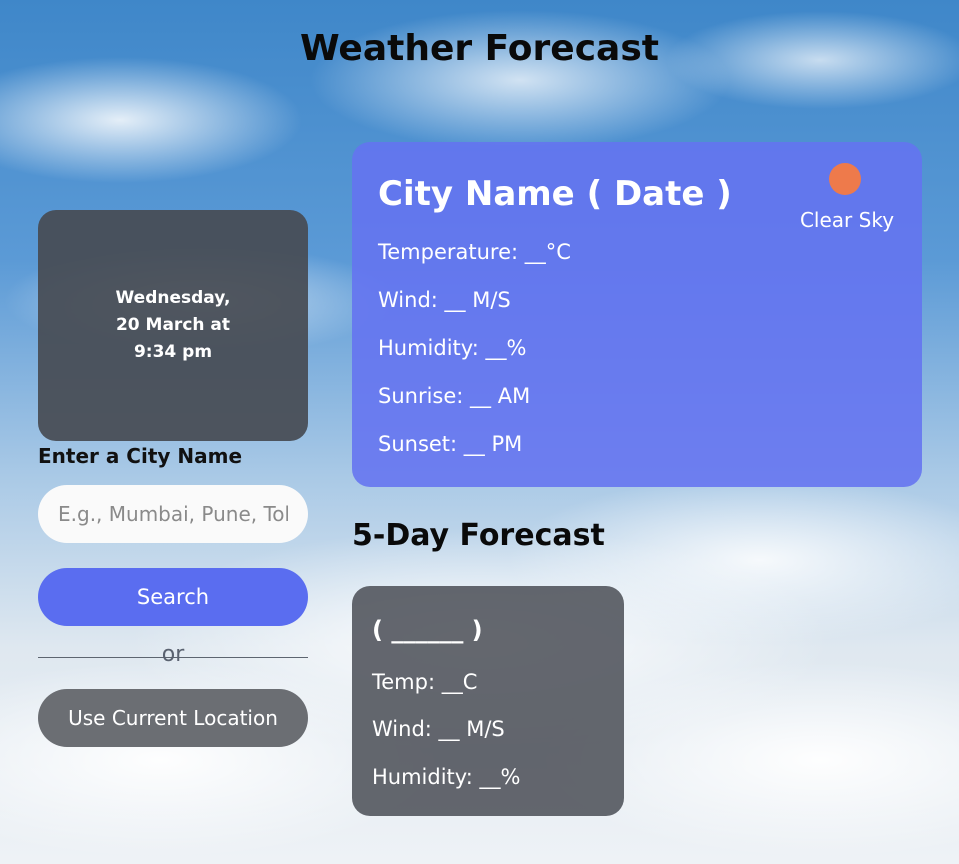 This screenshot has width=959, height=864. What do you see at coordinates (427, 630) in the screenshot?
I see `forecast-date: ( ______ )` at bounding box center [427, 630].